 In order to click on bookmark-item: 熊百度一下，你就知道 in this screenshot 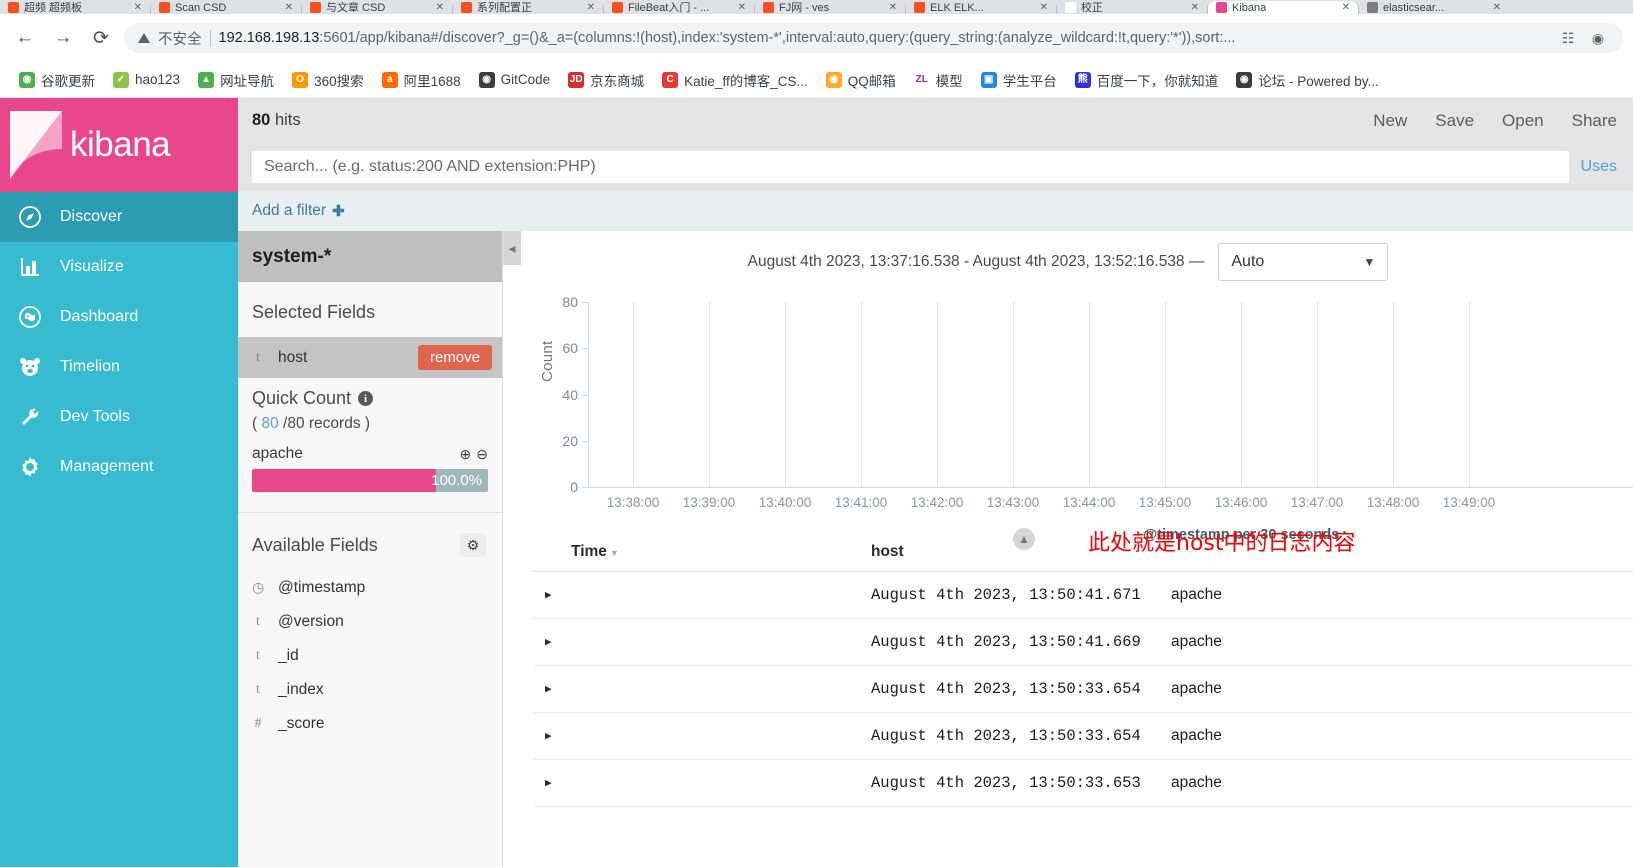, I will do `click(1147, 80)`.